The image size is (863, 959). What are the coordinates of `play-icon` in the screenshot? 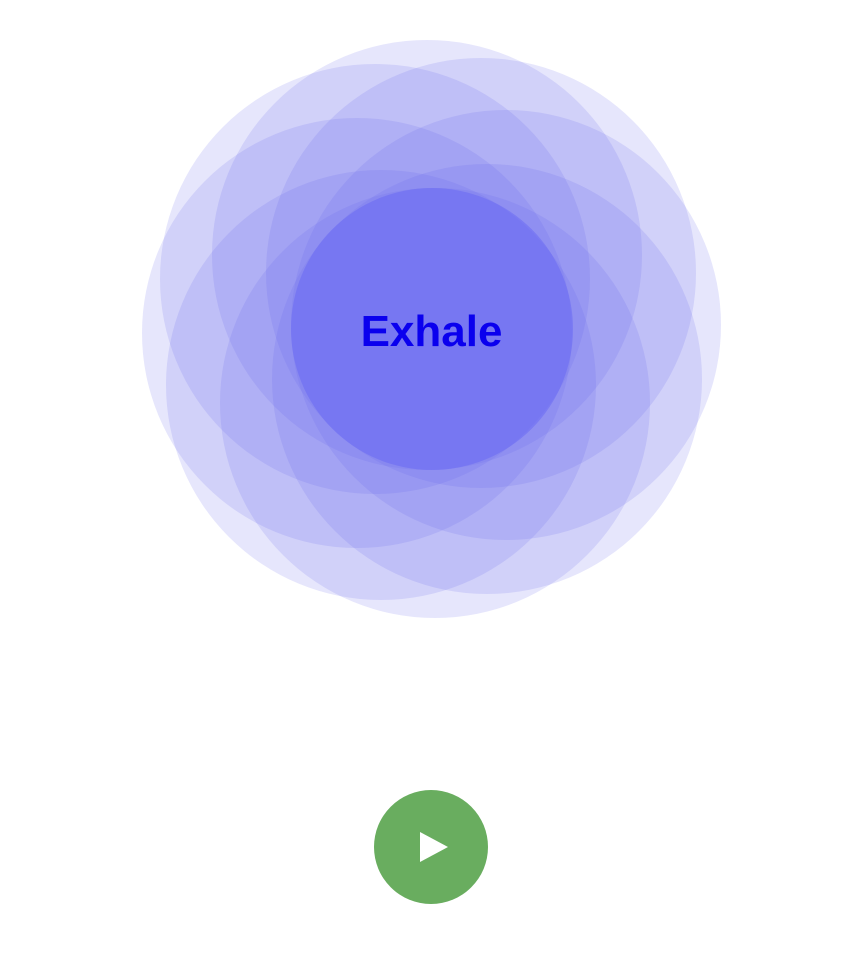 It's located at (434, 847).